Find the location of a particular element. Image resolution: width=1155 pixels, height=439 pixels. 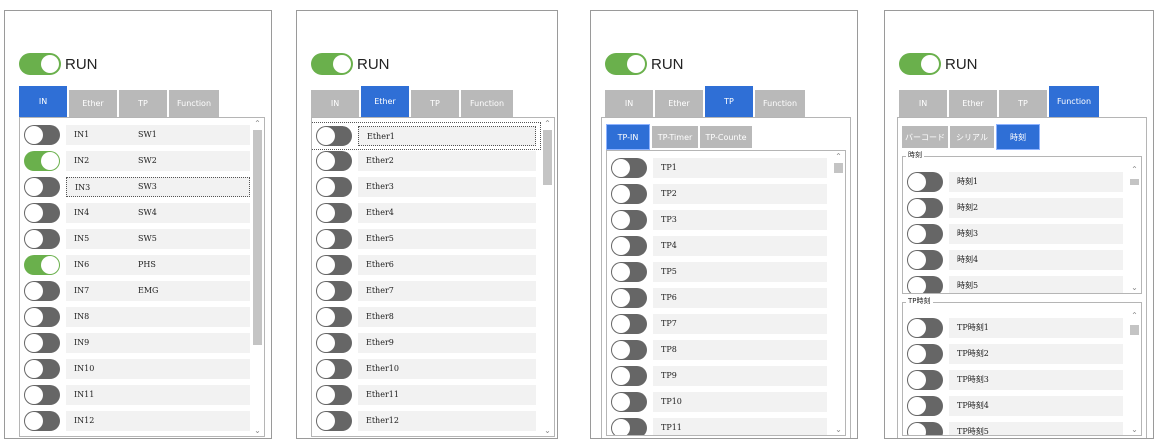

list-item: 時刻2 is located at coordinates (1014, 208).